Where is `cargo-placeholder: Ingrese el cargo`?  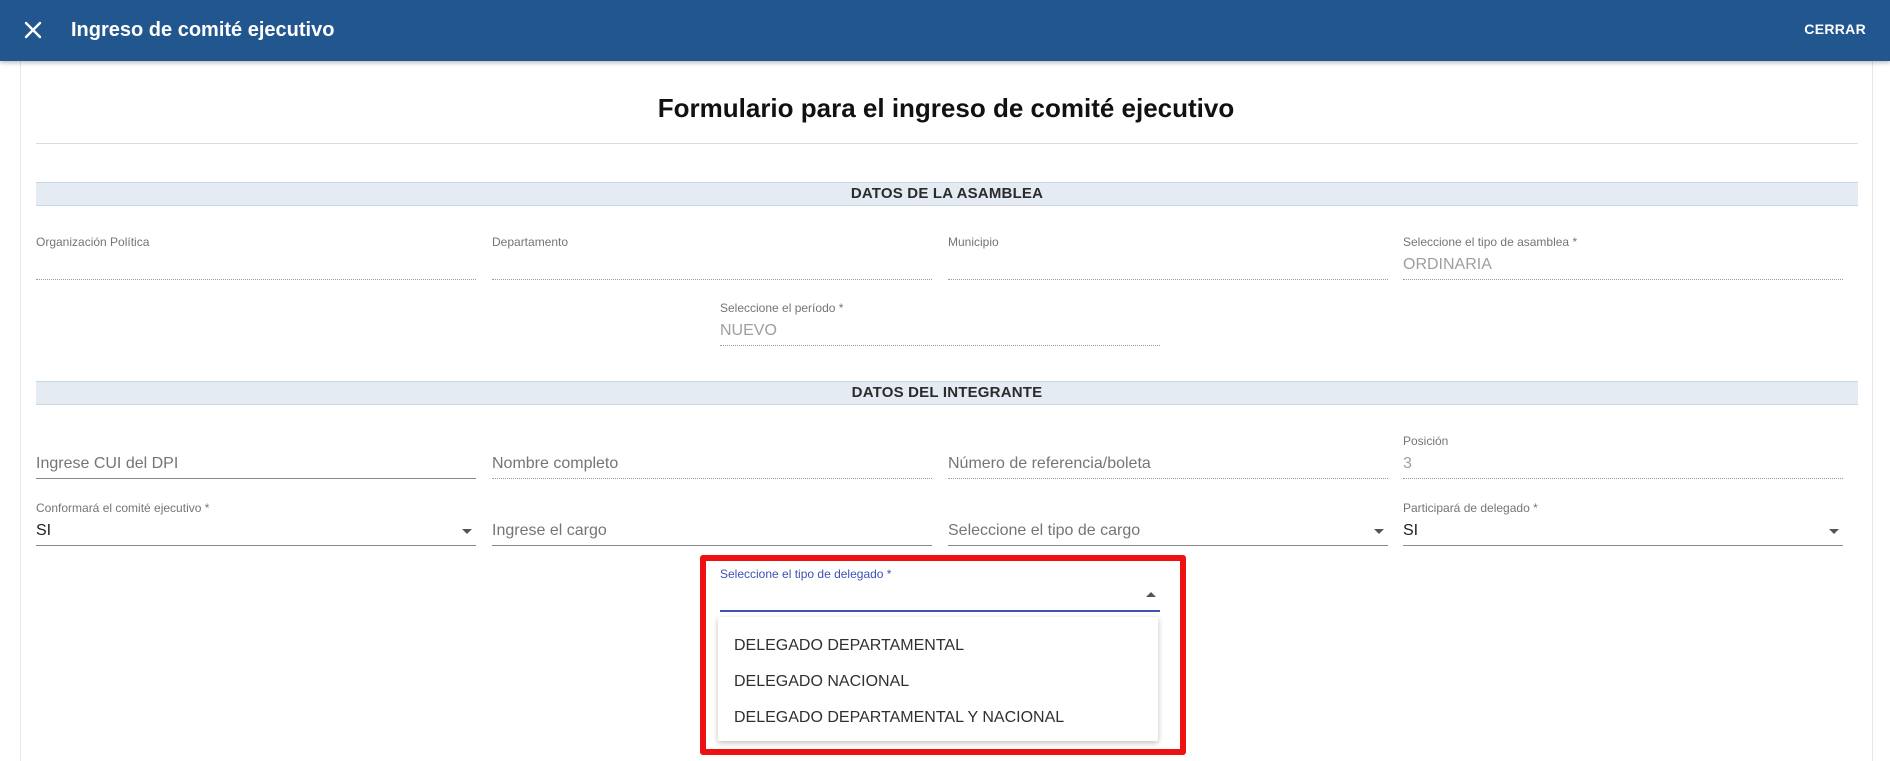
cargo-placeholder: Ingrese el cargo is located at coordinates (549, 530).